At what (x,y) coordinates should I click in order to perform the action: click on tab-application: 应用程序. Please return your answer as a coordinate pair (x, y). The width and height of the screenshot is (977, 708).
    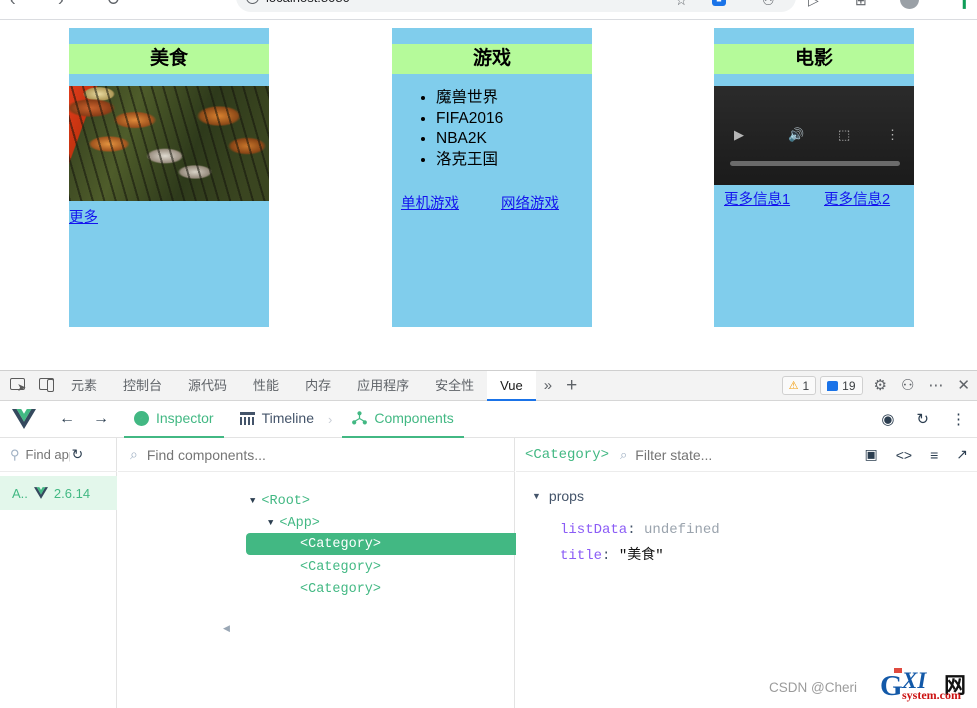
    Looking at the image, I should click on (383, 386).